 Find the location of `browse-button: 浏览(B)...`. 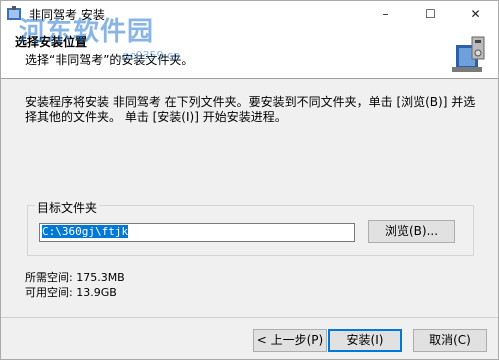

browse-button: 浏览(B)... is located at coordinates (411, 231).